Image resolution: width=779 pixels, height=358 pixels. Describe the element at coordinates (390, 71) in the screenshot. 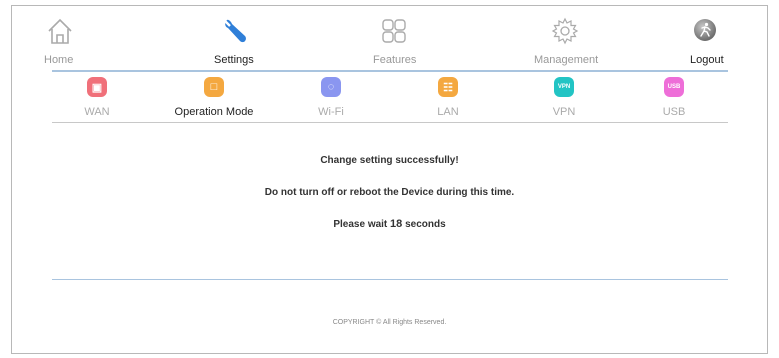

I see `nav-divider` at that location.